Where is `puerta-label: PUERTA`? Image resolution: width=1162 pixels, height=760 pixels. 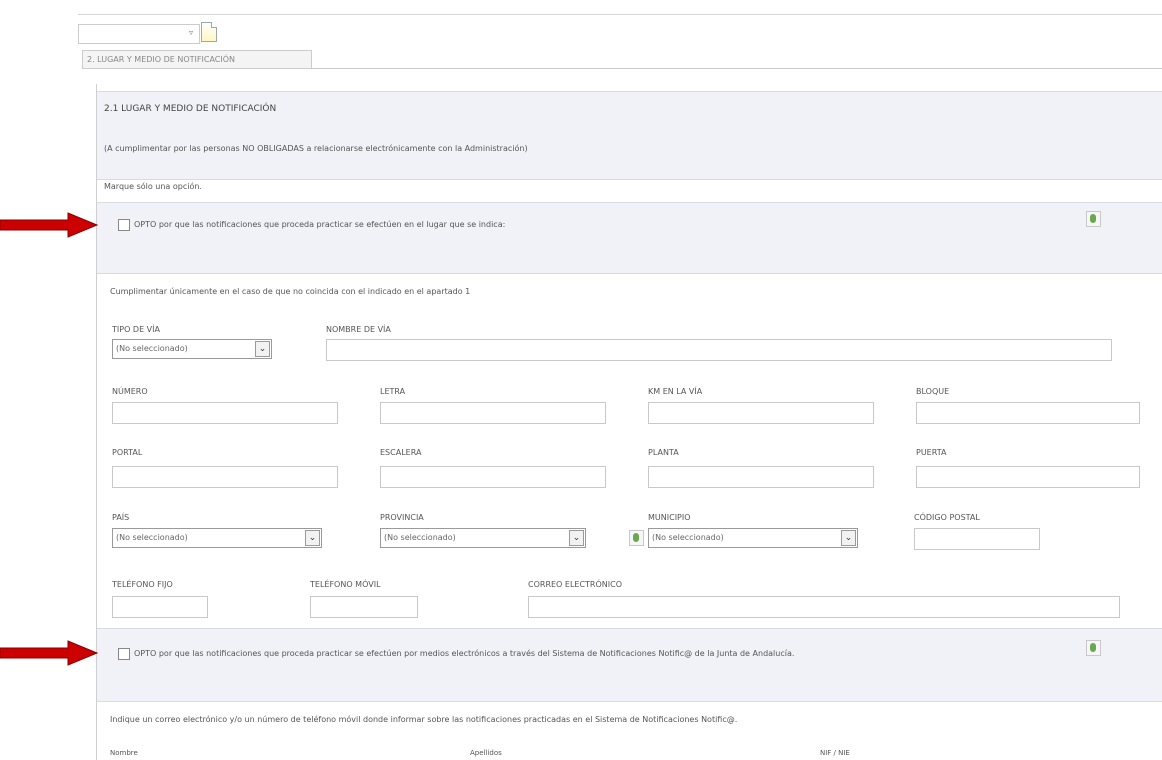 puerta-label: PUERTA is located at coordinates (931, 452).